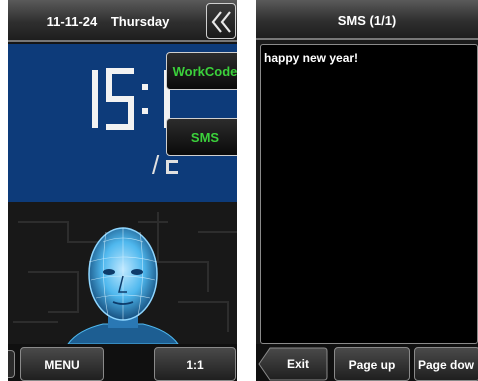 The image size is (478, 381). I want to click on workcode-button: WorkCode, so click(201, 71).